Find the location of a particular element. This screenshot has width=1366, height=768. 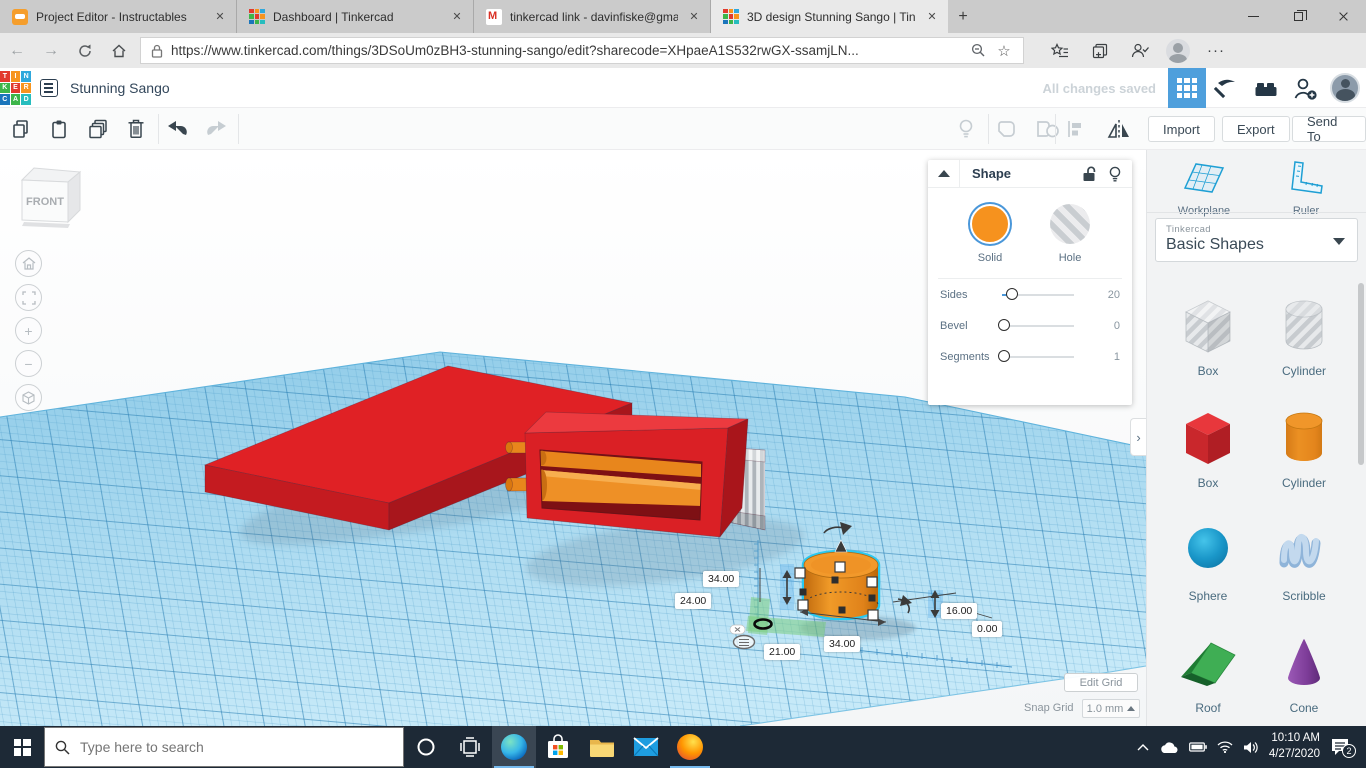

perspective-toggle-button is located at coordinates (28, 397).